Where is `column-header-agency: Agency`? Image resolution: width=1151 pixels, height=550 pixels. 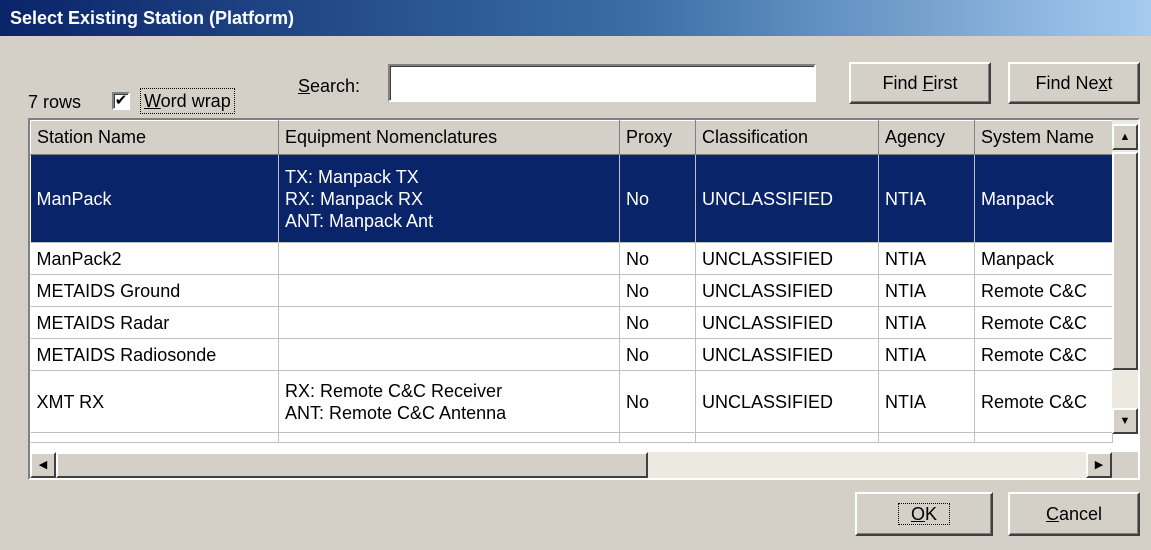
column-header-agency: Agency is located at coordinates (926, 137).